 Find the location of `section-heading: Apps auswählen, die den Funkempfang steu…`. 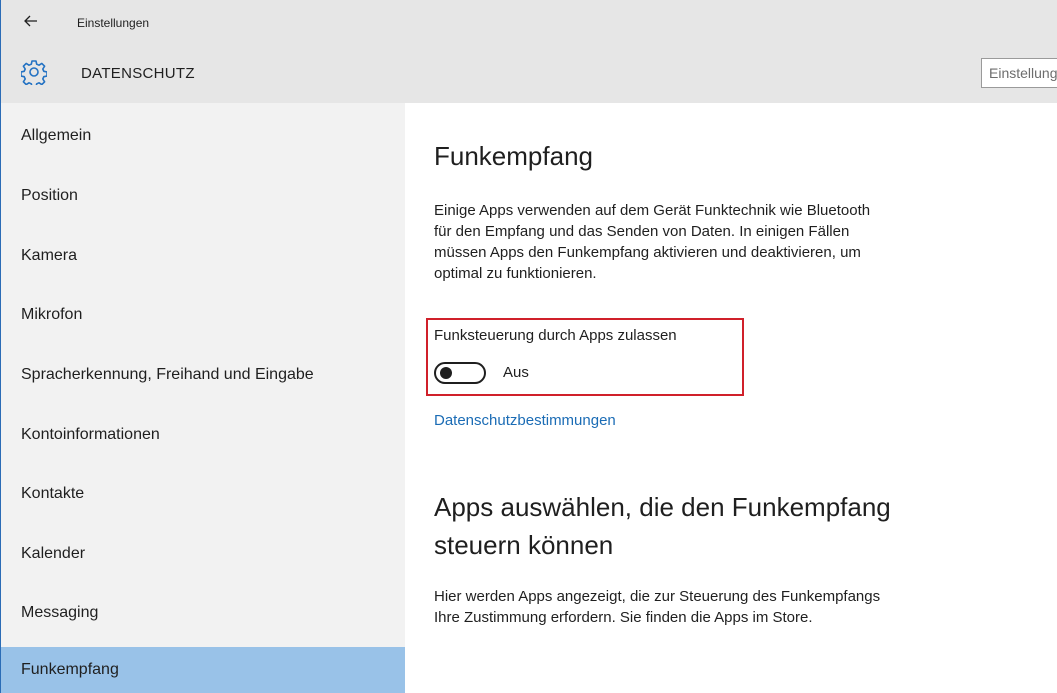

section-heading: Apps auswählen, die den Funkempfang steu… is located at coordinates (662, 526).